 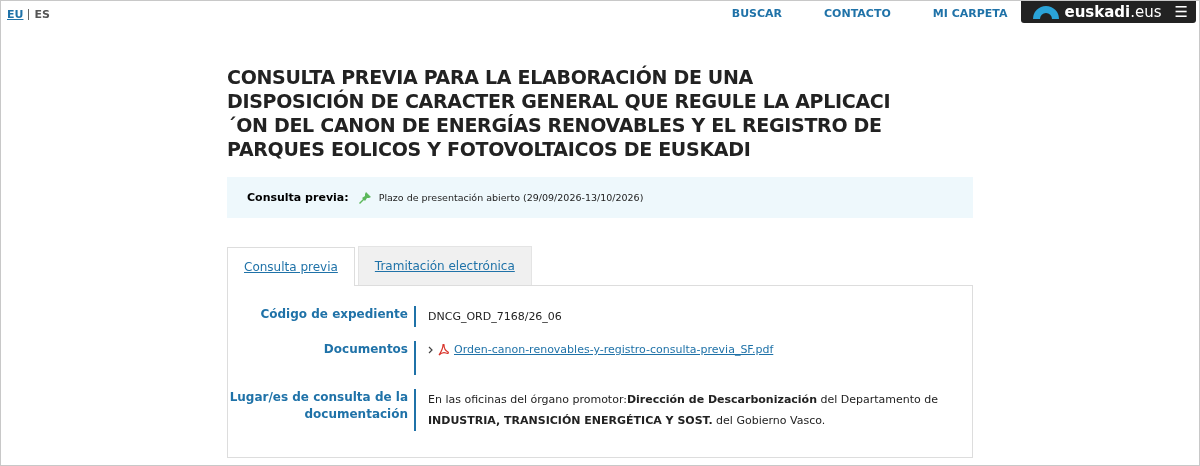 What do you see at coordinates (684, 410) in the screenshot?
I see `field-value: En las oficinas del órgano promotor:Dirección de Descarbonización del Departamento de INDUSTRIA, TRANSICIÓN ENERGÉTICA Y SOST. del Gobierno Vasco.` at bounding box center [684, 410].